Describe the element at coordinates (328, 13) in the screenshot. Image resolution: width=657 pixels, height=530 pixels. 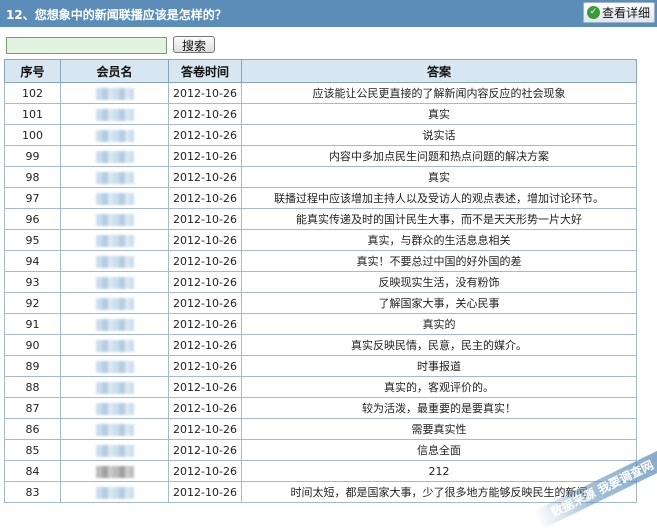
I see `question-header: 12、您想象中的新闻联播应该是怎样的？ ✓ 查看详细` at that location.